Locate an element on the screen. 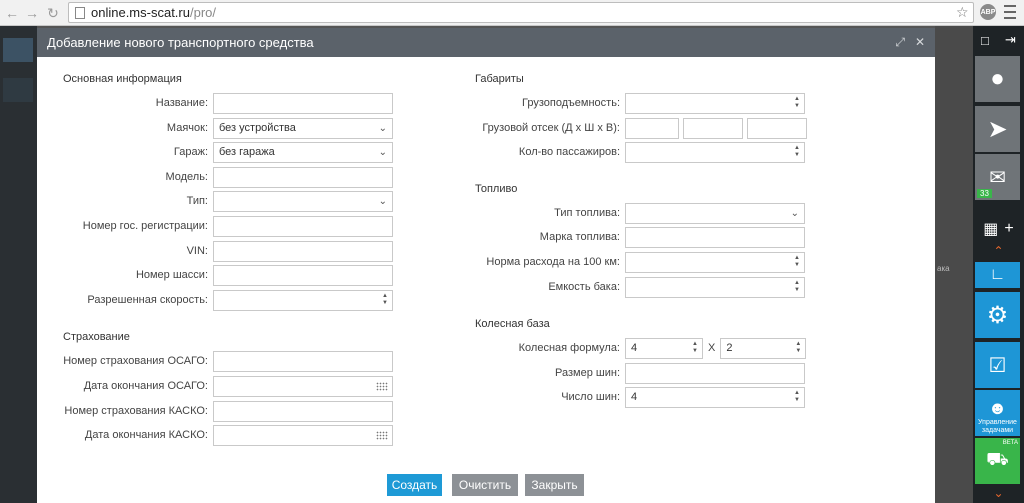  tank-row: Емкость бака: ▲ ▼ is located at coordinates (621, 287).